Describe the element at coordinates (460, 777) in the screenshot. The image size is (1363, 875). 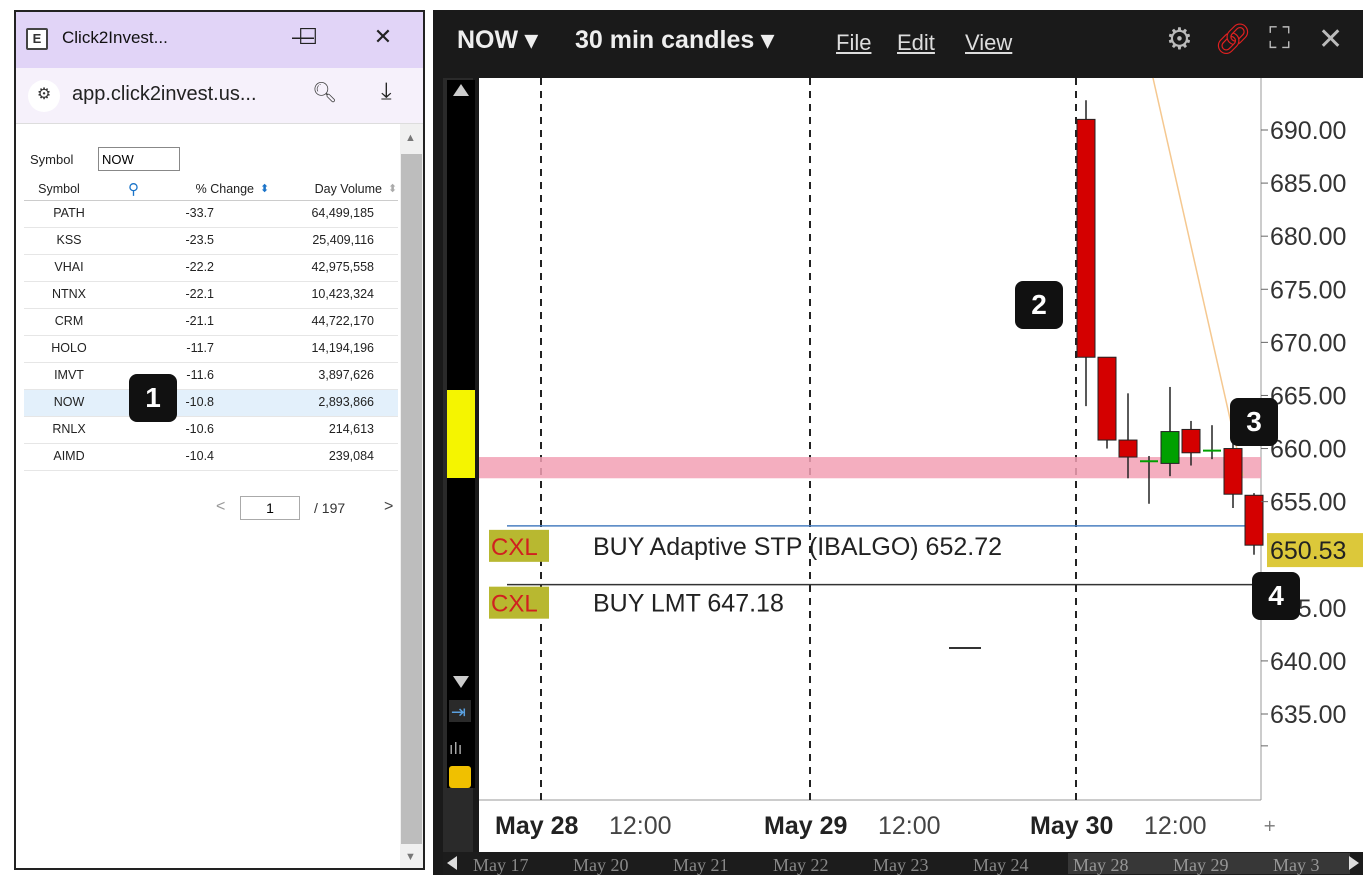
I see `lock-icon` at that location.